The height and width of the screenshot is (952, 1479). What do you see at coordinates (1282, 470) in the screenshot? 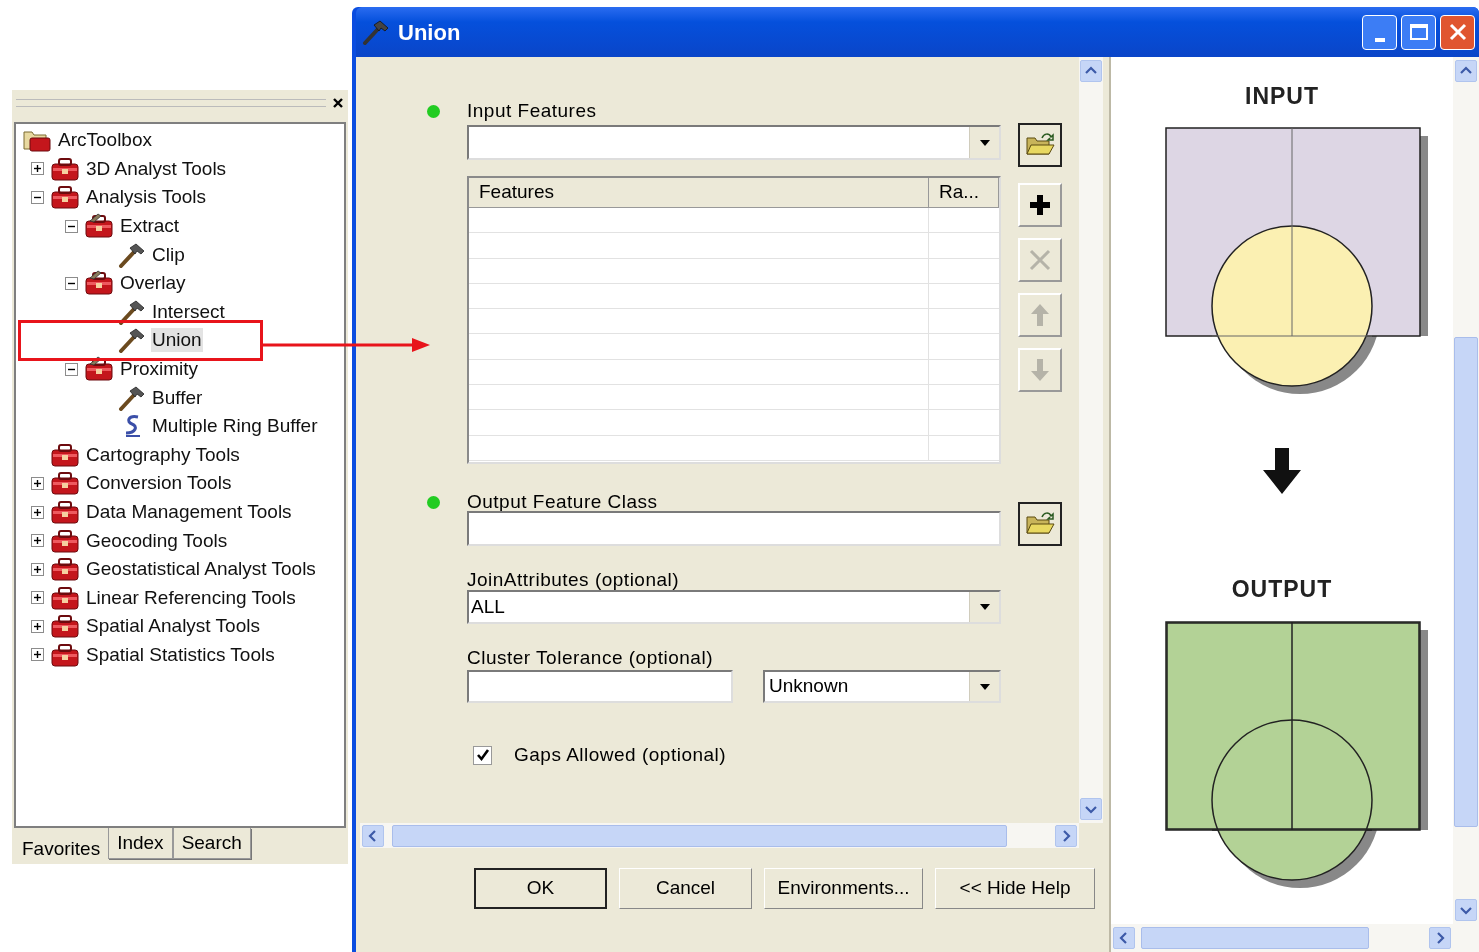
I see `down-arrow-icon` at bounding box center [1282, 470].